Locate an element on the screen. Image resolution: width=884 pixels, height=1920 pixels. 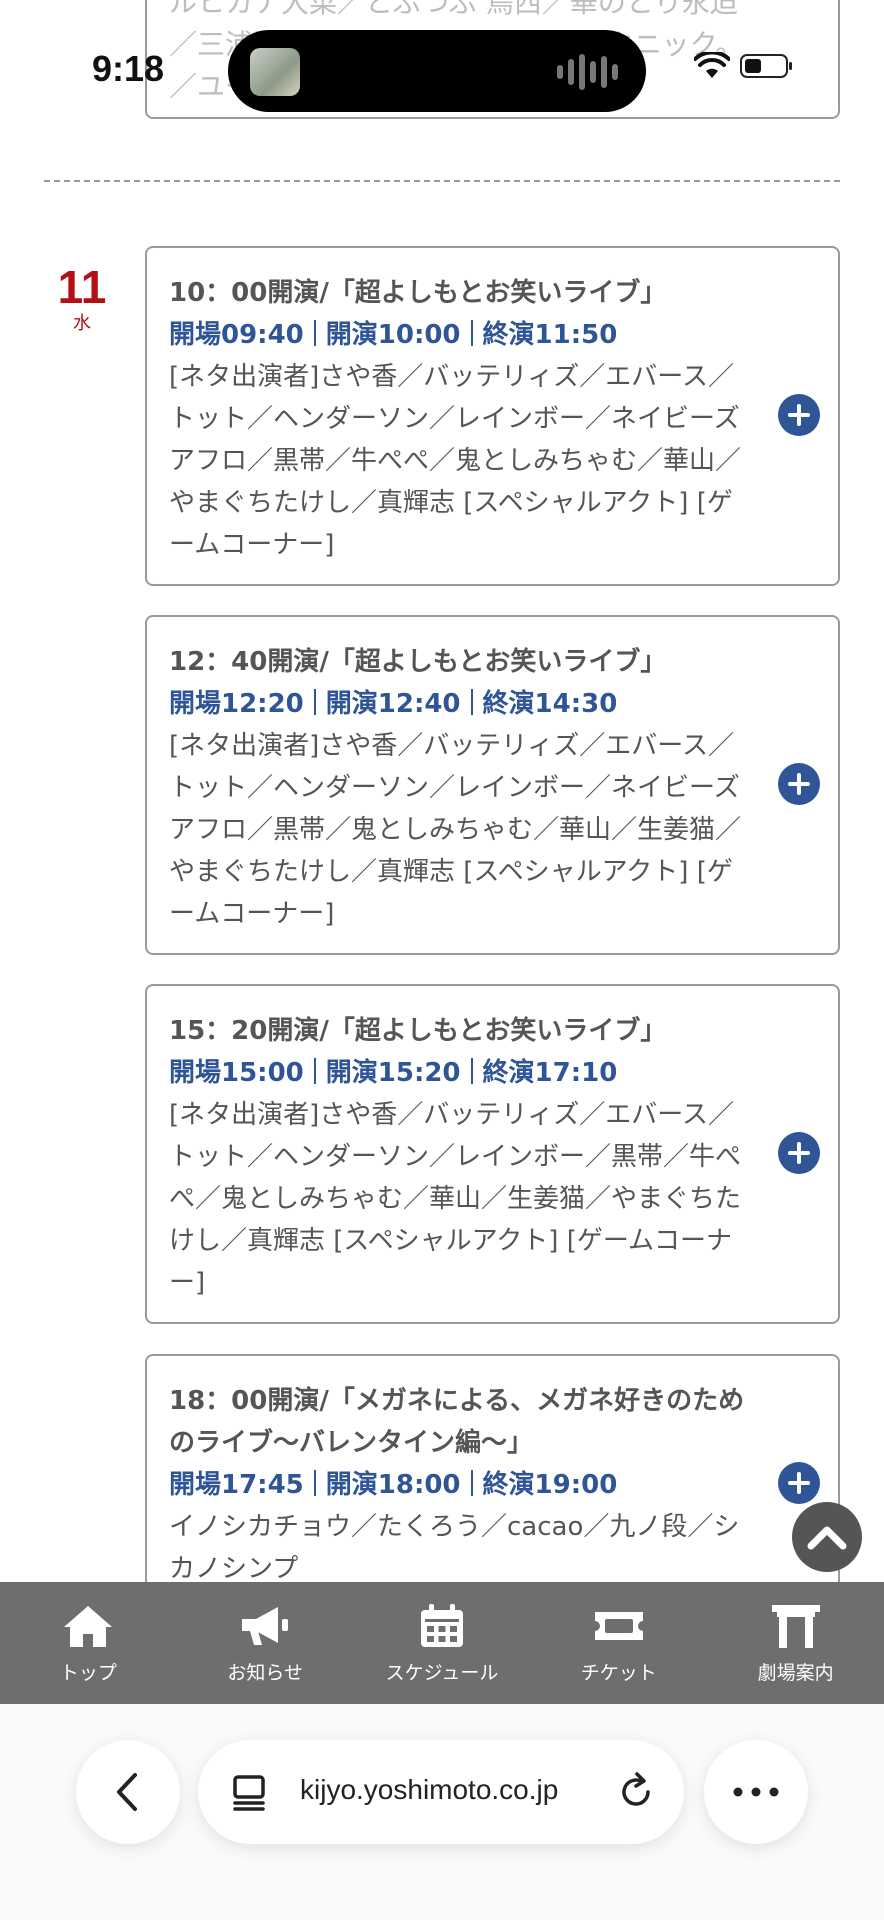
chevron-up-icon is located at coordinates (827, 1538).